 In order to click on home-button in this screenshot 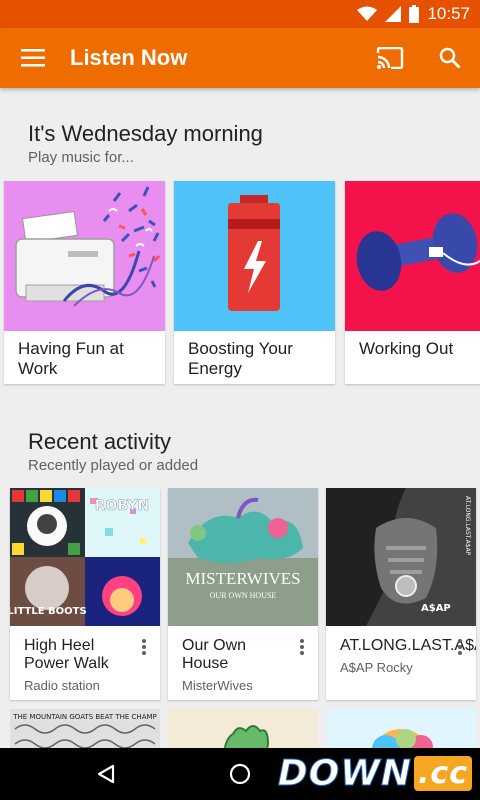, I will do `click(240, 774)`.